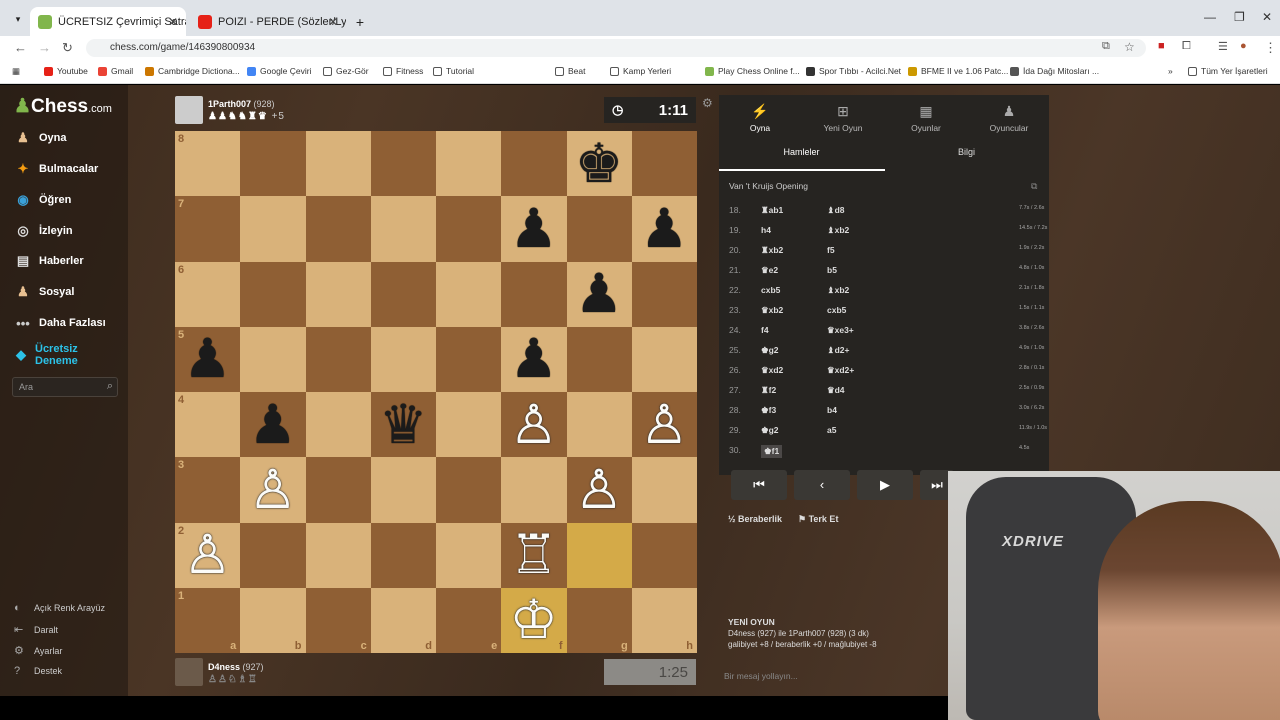  What do you see at coordinates (208, 620) in the screenshot?
I see `square-a1: 1a` at bounding box center [208, 620].